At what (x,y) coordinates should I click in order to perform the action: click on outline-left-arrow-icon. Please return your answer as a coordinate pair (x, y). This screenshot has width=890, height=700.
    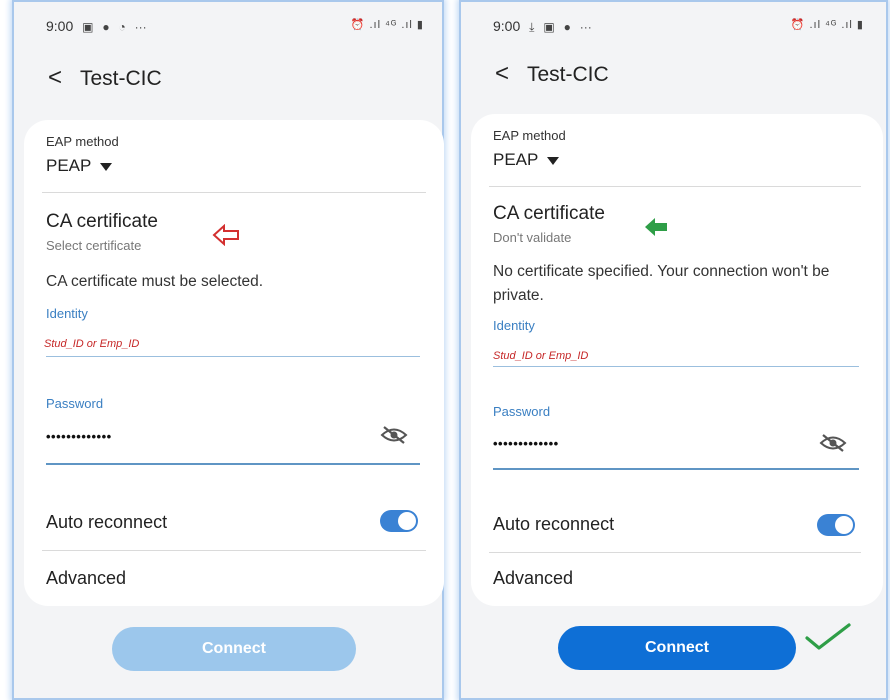
    Looking at the image, I should click on (225, 235).